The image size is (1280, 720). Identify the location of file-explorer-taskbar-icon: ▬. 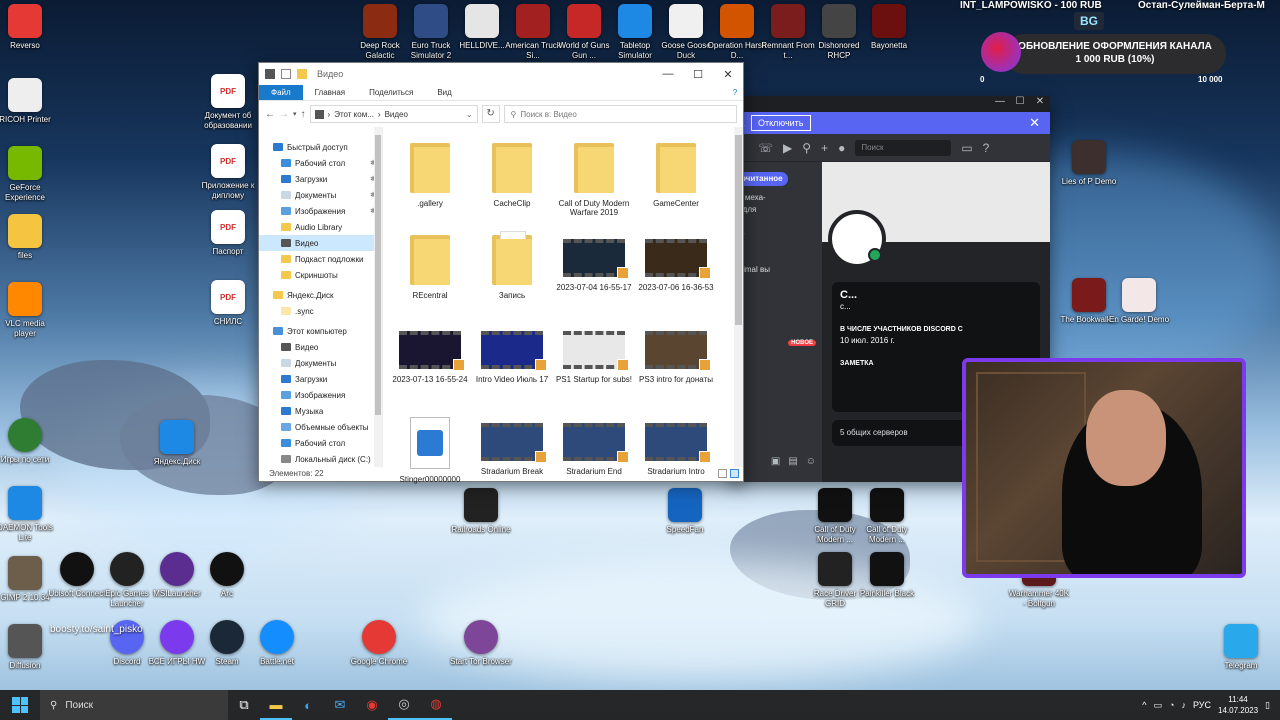
(276, 705).